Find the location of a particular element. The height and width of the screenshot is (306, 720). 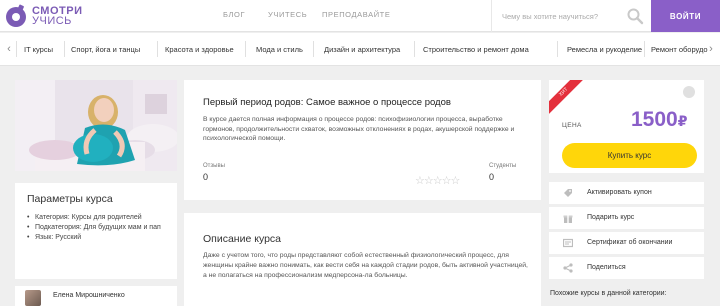

param-subcategory: Подкатегория: Для будущих мам и пап is located at coordinates (99, 228).